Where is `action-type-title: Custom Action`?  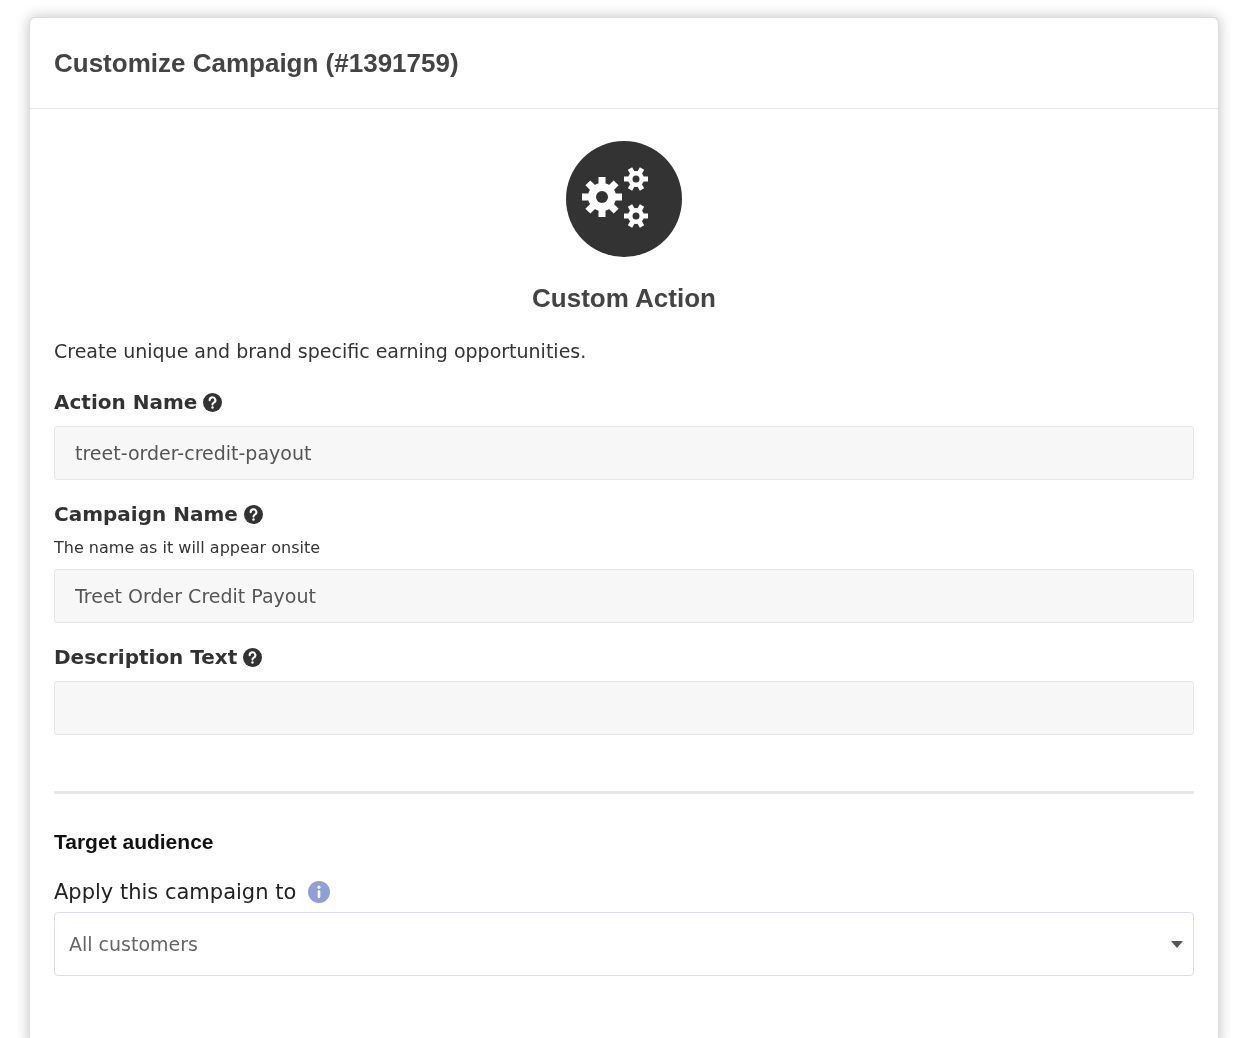 action-type-title: Custom Action is located at coordinates (624, 298).